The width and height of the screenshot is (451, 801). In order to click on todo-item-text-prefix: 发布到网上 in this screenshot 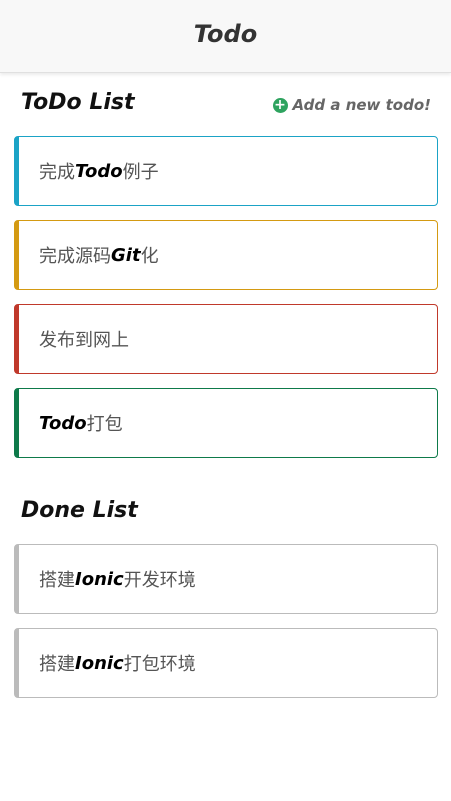, I will do `click(84, 340)`.